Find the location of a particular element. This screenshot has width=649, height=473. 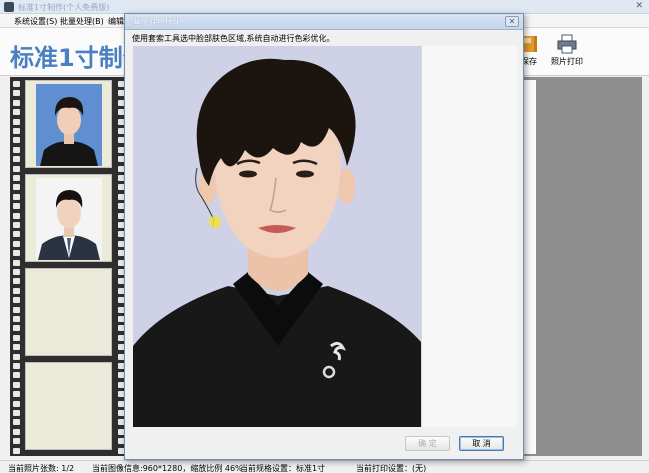

status-photo-count: 当前照片张数: 1/2 is located at coordinates (41, 468).